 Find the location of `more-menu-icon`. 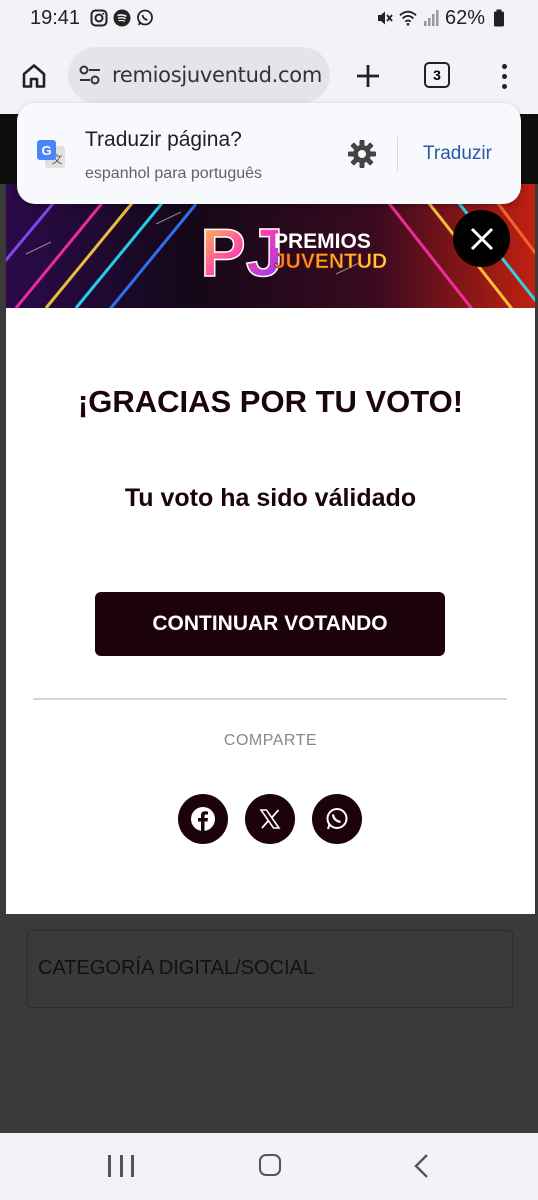

more-menu-icon is located at coordinates (504, 76).